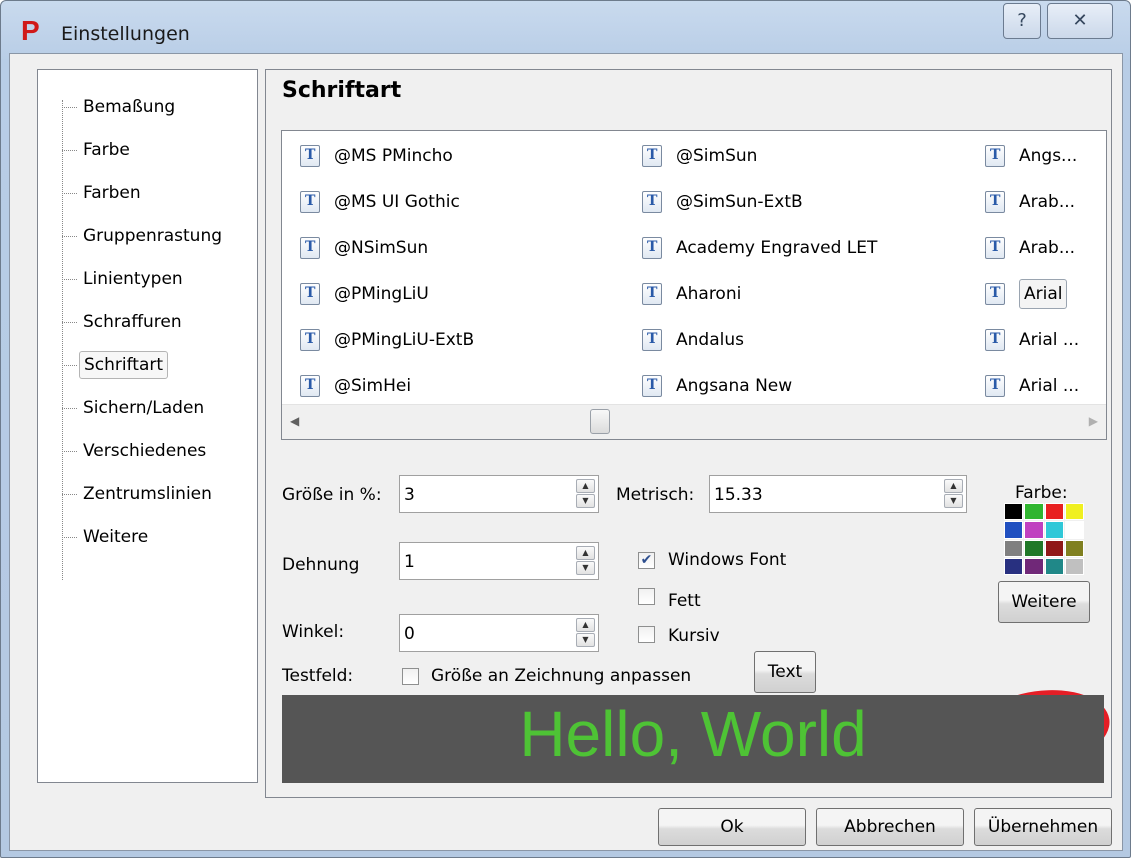 Image resolution: width=1133 pixels, height=860 pixels. I want to click on font-name: @SimSun, so click(717, 156).